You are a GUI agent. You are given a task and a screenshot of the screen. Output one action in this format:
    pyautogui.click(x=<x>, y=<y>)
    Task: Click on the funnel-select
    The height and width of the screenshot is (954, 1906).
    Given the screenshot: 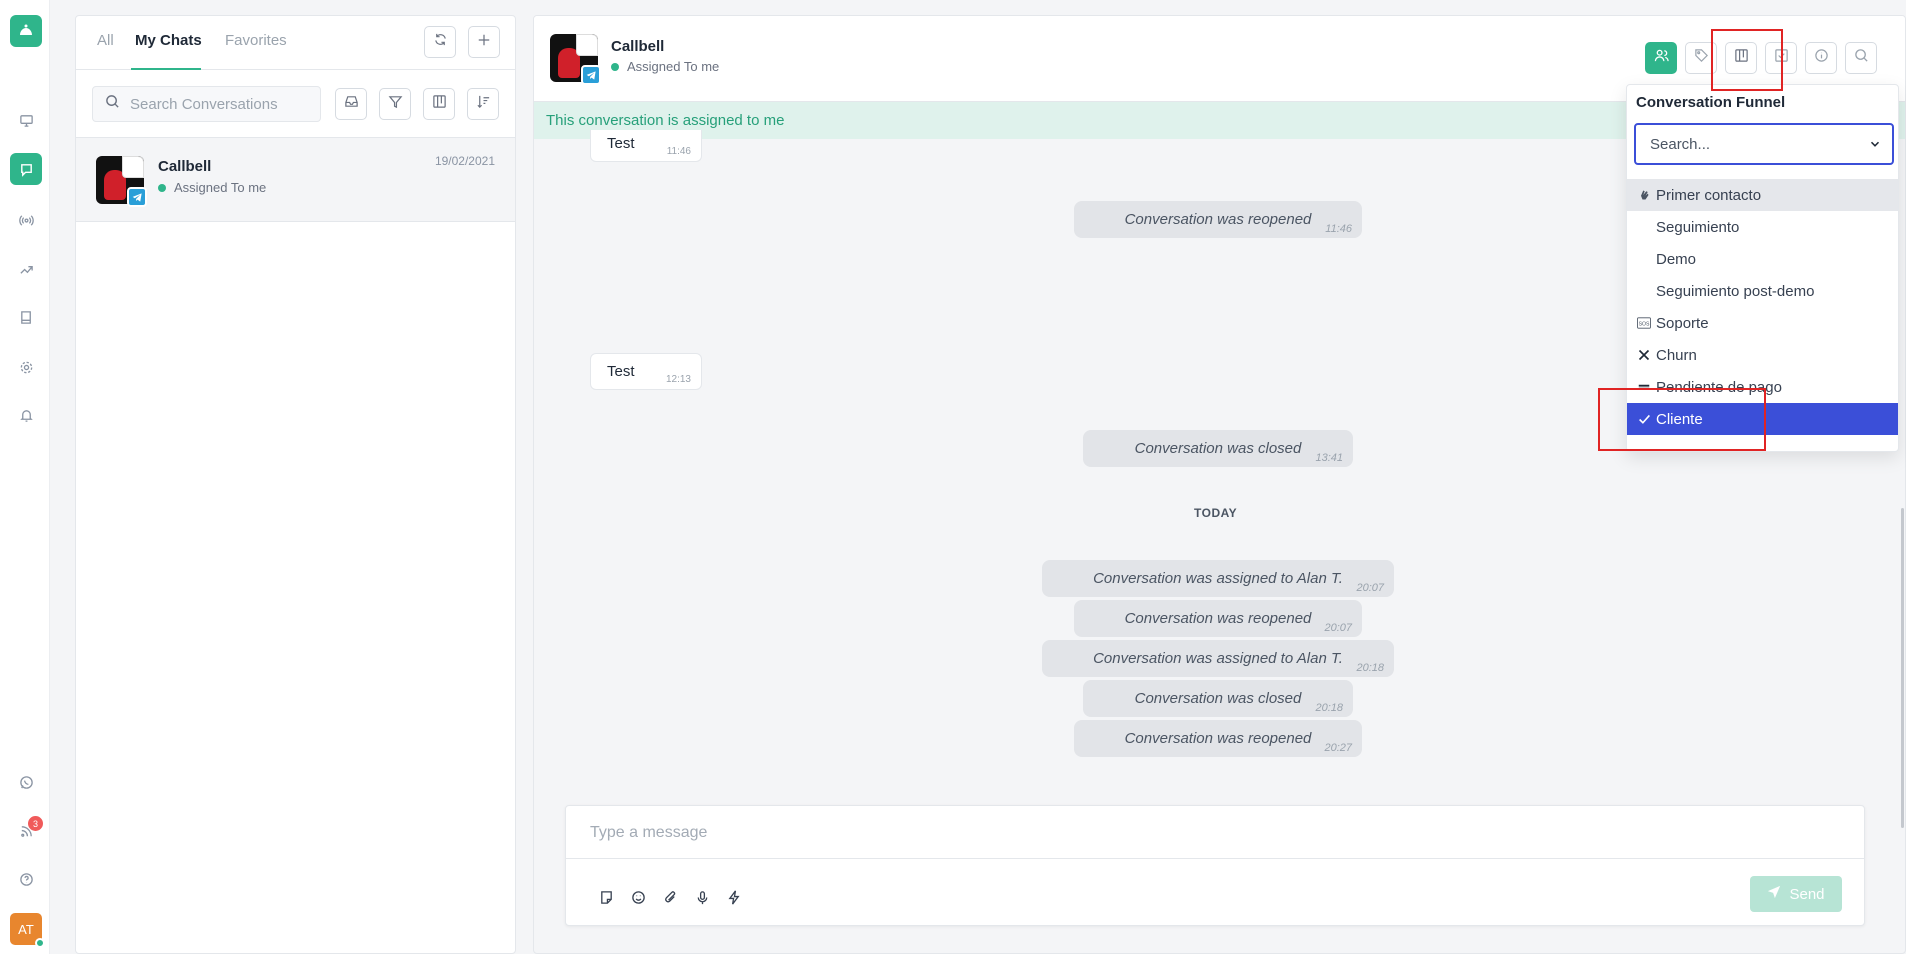 What is the action you would take?
    pyautogui.click(x=1764, y=144)
    